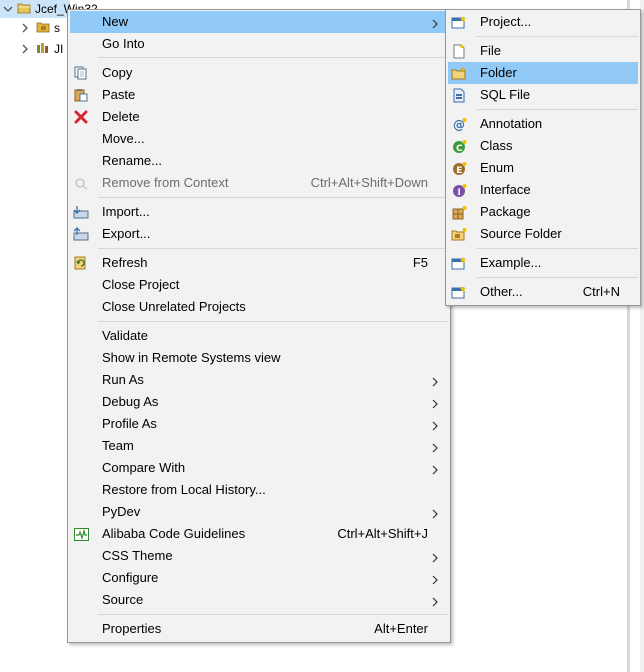 The height and width of the screenshot is (672, 644). I want to click on menu-item-debug-as: Debug As, so click(259, 402).